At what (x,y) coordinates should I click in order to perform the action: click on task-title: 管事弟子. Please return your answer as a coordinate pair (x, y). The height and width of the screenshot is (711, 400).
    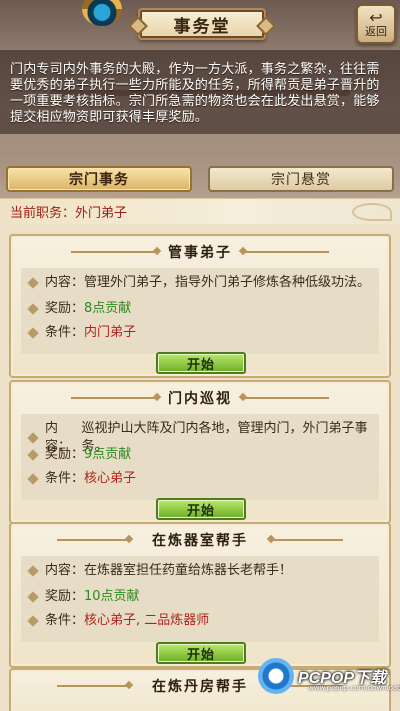
    Looking at the image, I should click on (200, 253).